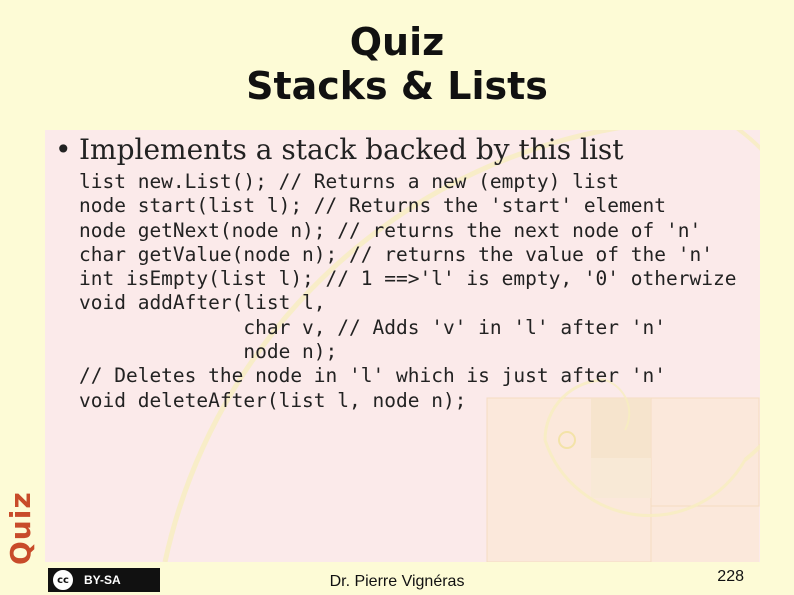 The height and width of the screenshot is (595, 794). I want to click on bullet-item: • Implements a stack backed by this list, so click(339, 149).